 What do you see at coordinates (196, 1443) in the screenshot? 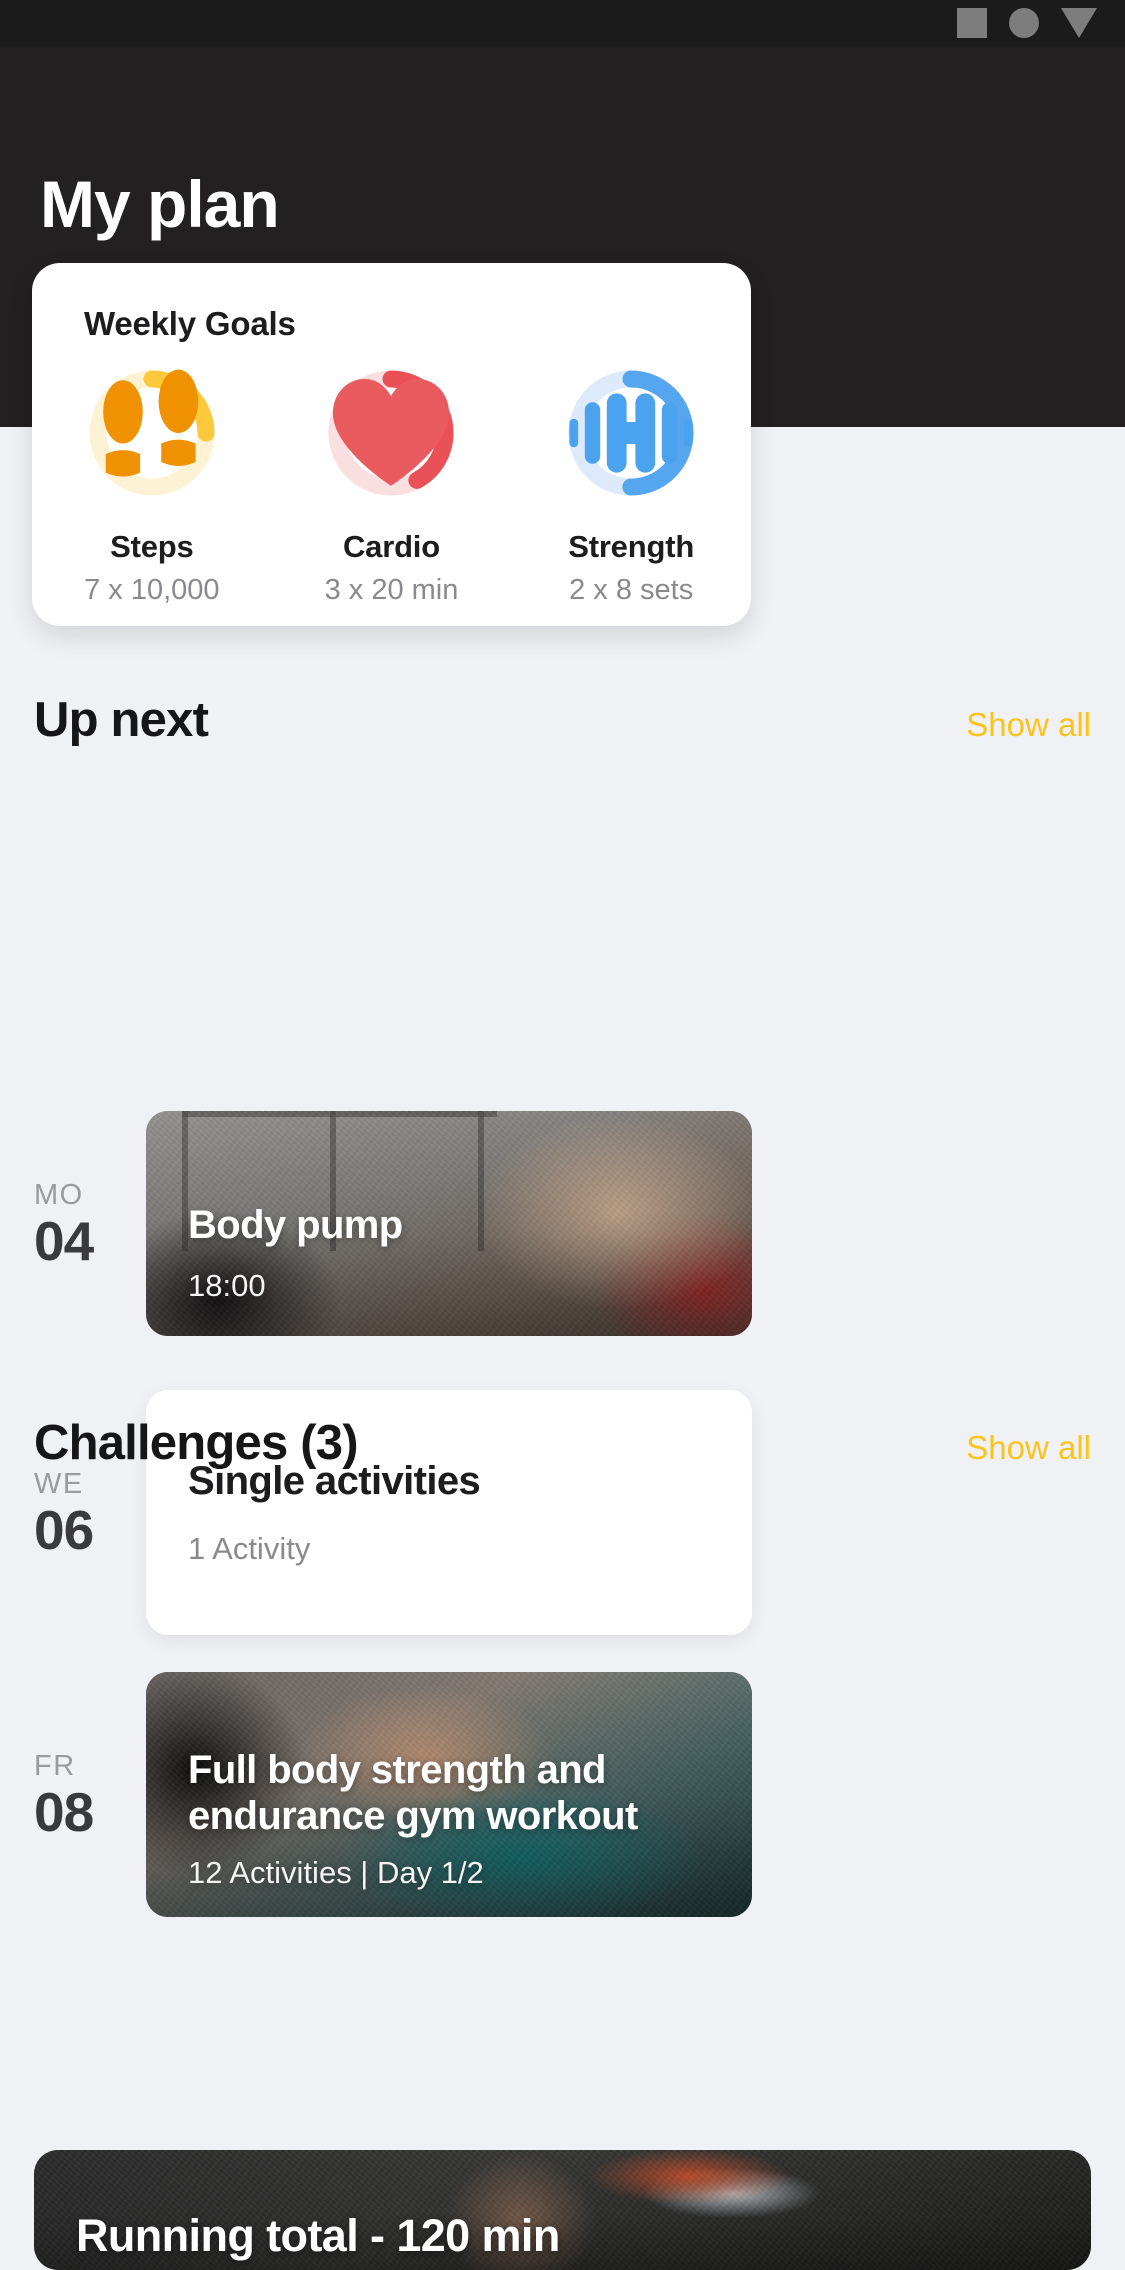
I see `section-title: Challenges (3)` at bounding box center [196, 1443].